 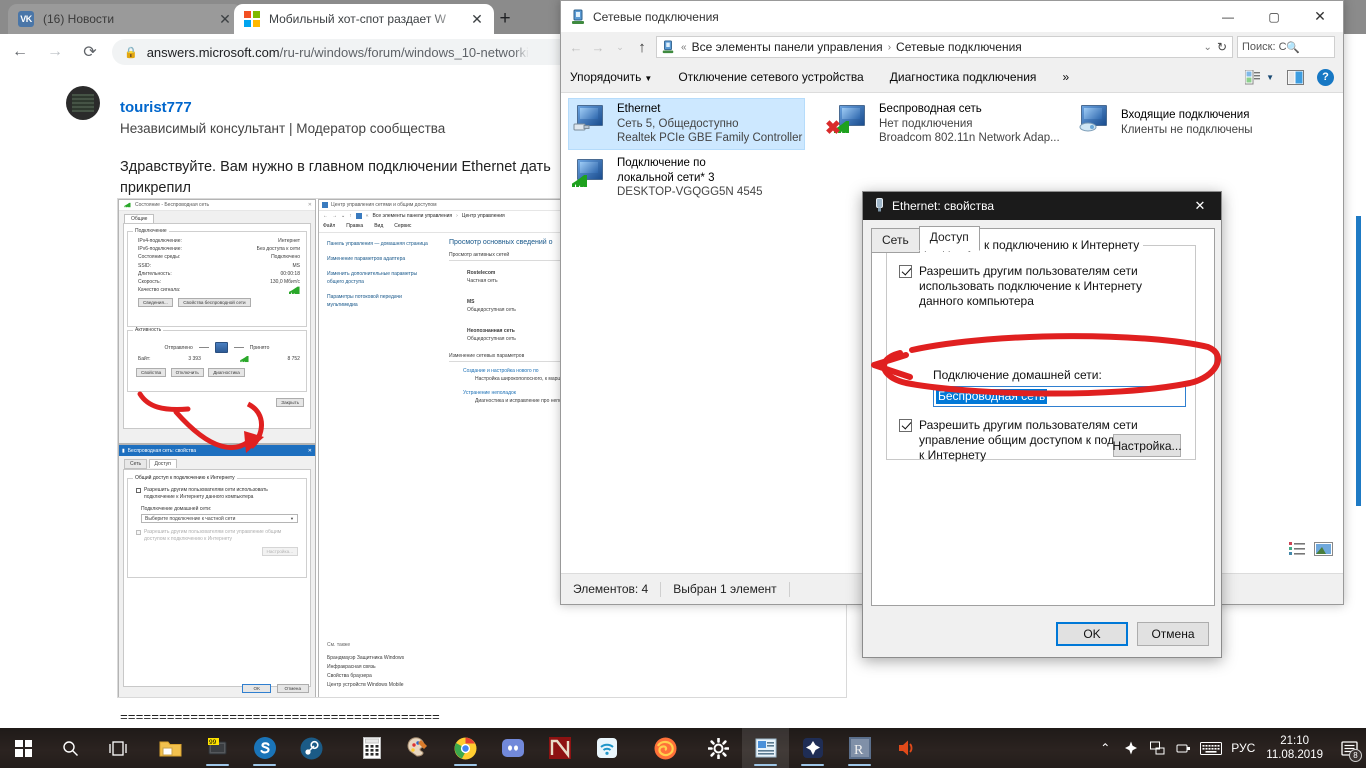 What do you see at coordinates (226, 373) in the screenshot?
I see `embedded-diagnose-button: Диагностика` at bounding box center [226, 373].